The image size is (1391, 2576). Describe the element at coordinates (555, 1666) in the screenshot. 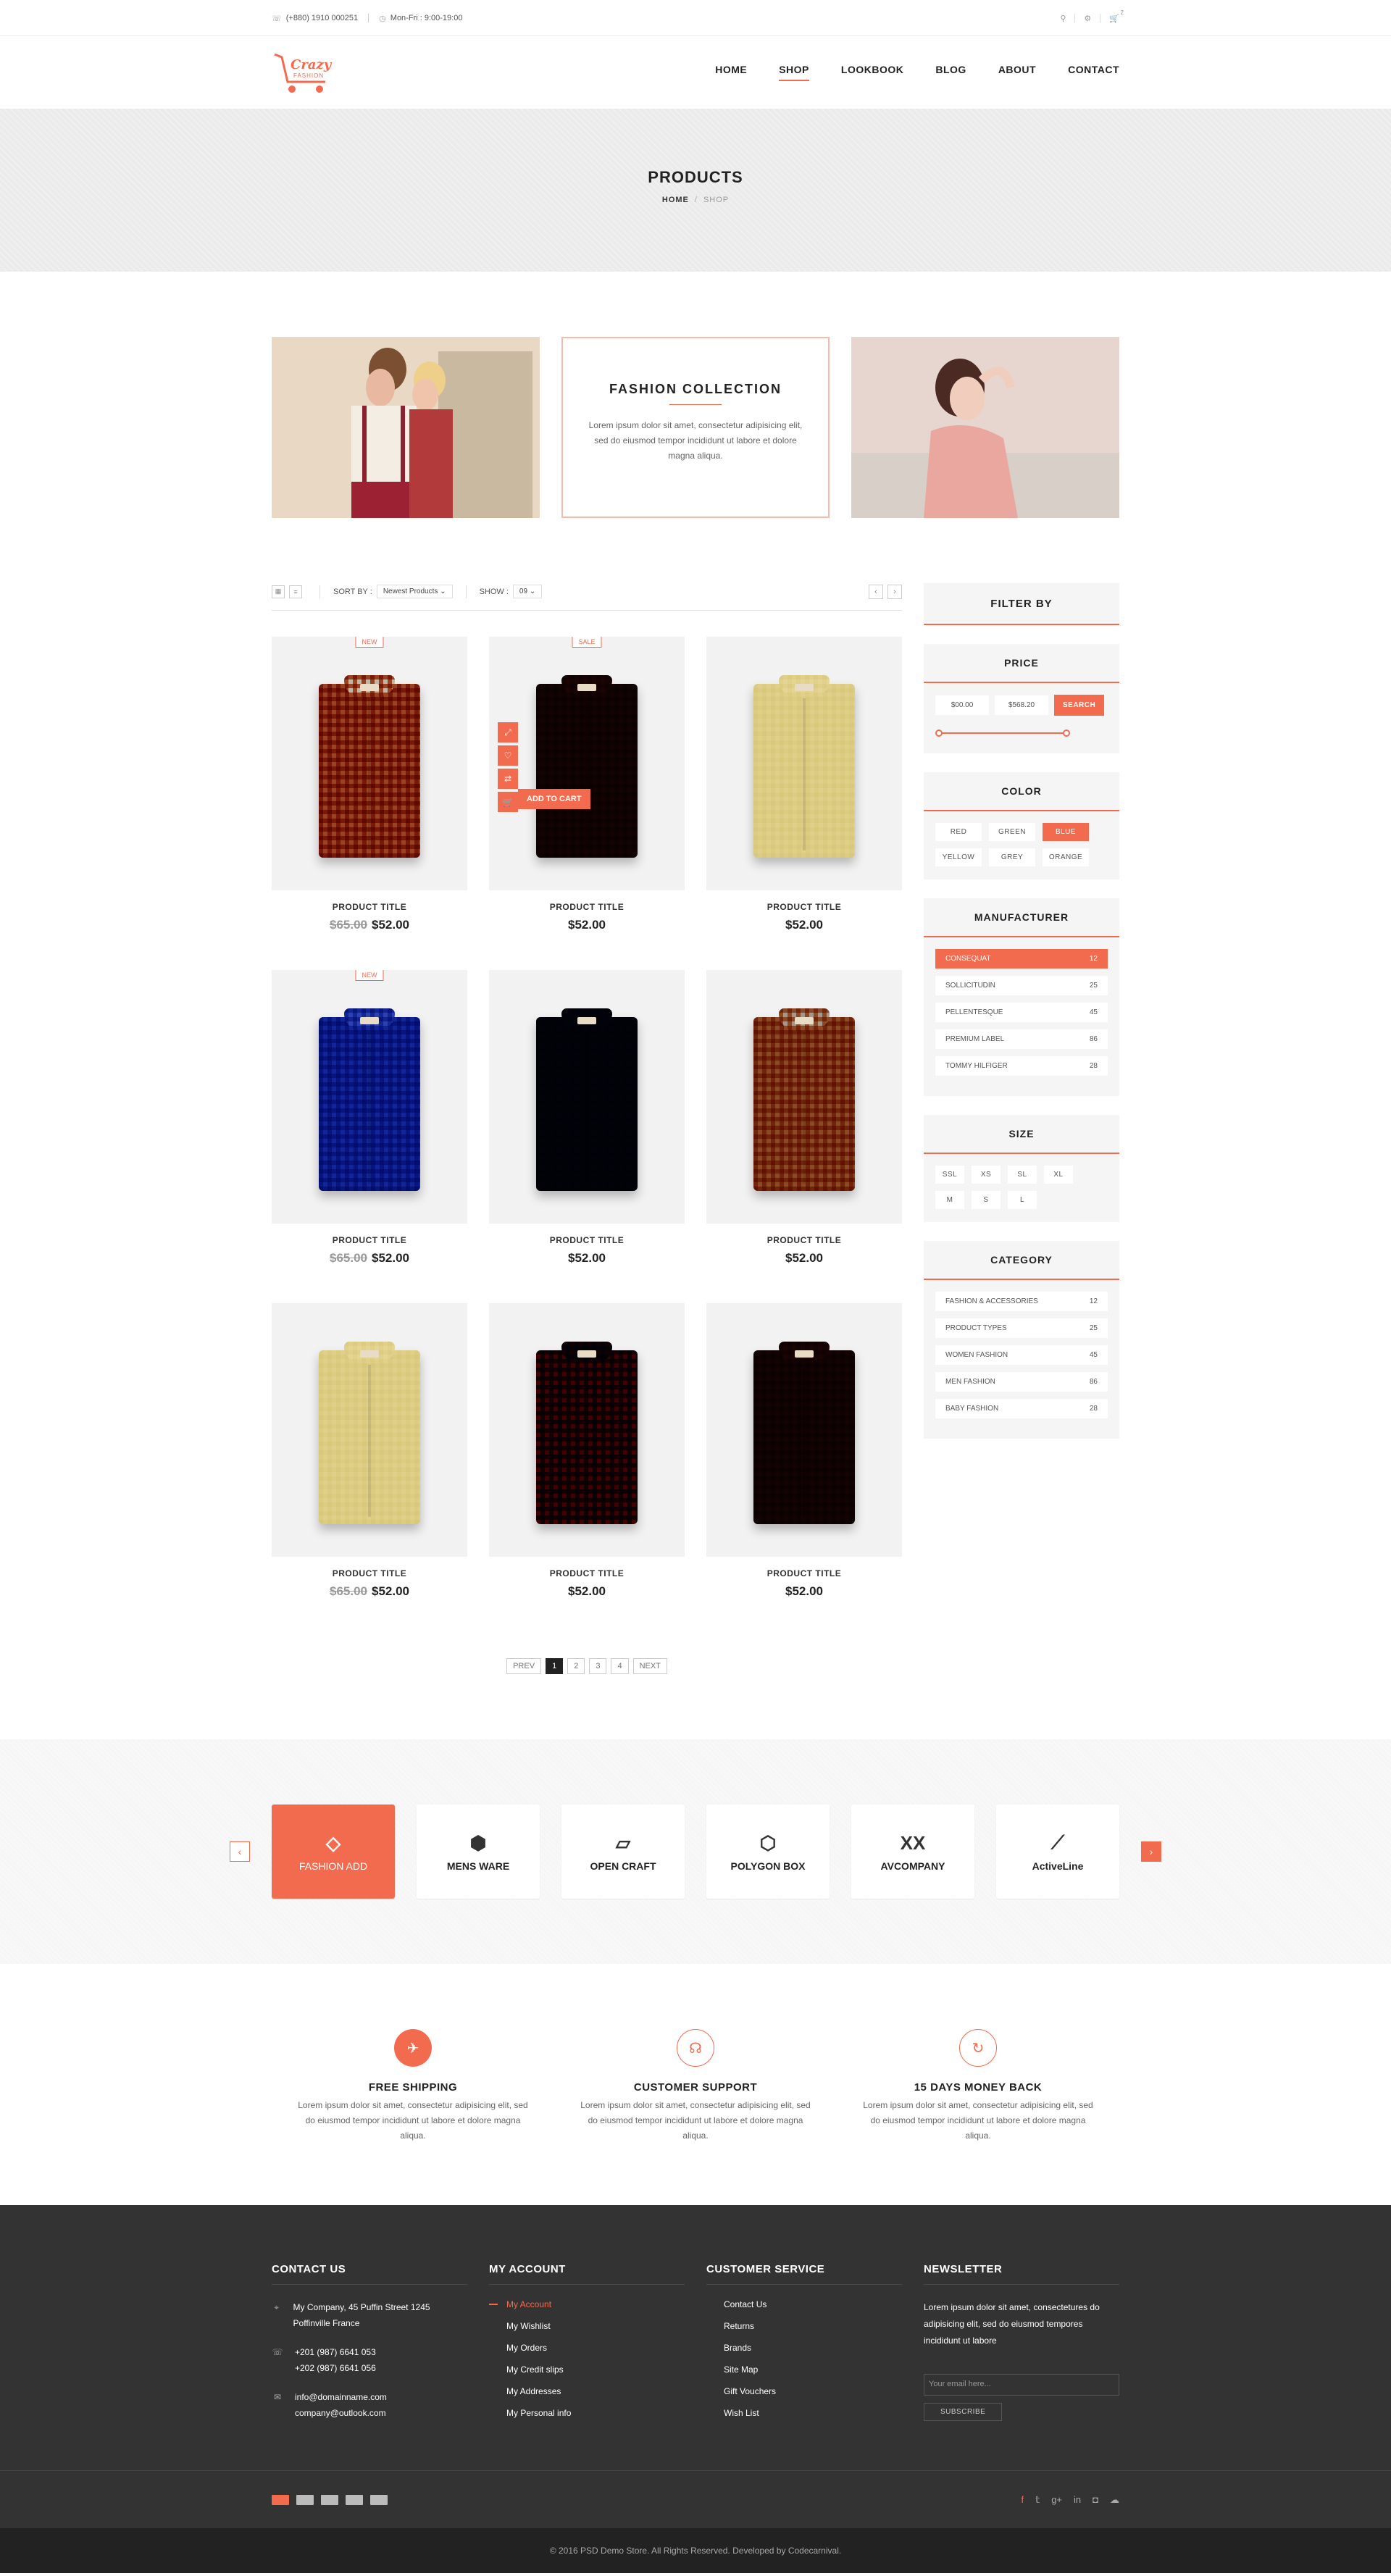

I see `pager-page: 1` at that location.